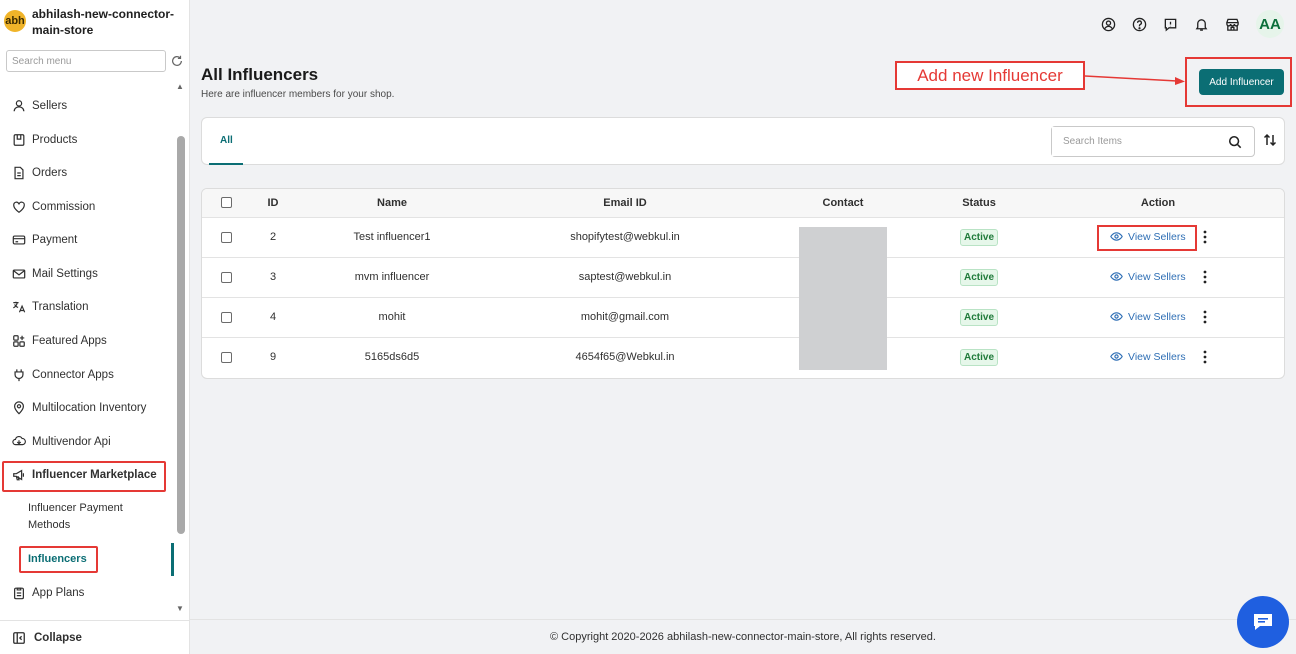 The image size is (1296, 654). What do you see at coordinates (273, 203) in the screenshot?
I see `header-id: ID` at bounding box center [273, 203].